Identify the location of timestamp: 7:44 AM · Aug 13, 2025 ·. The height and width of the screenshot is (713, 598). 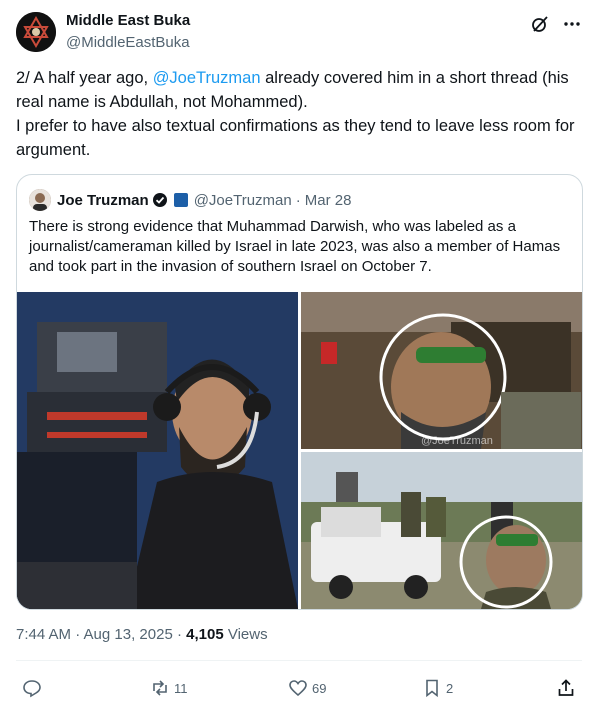
(101, 634).